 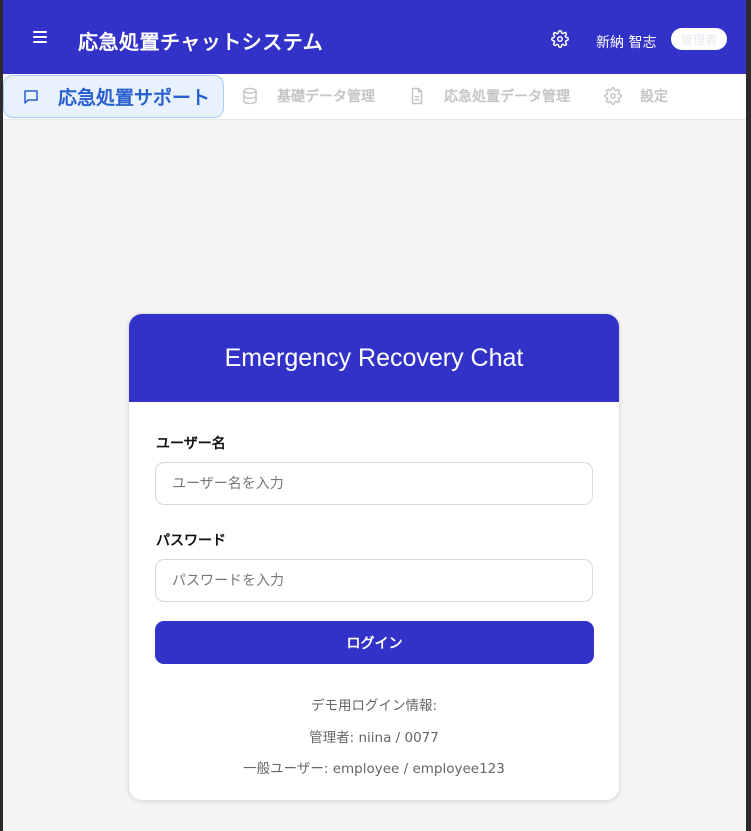 What do you see at coordinates (626, 43) in the screenshot?
I see `user-name: 新納 智志` at bounding box center [626, 43].